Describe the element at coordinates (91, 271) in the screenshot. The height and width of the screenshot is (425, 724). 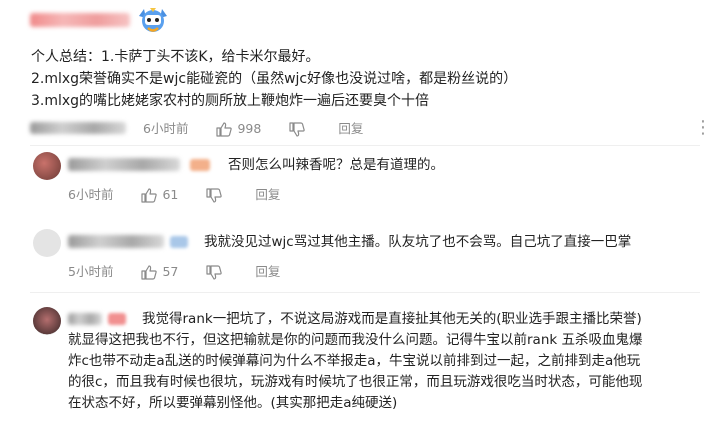
I see `reply-2-time: 5小时前` at that location.